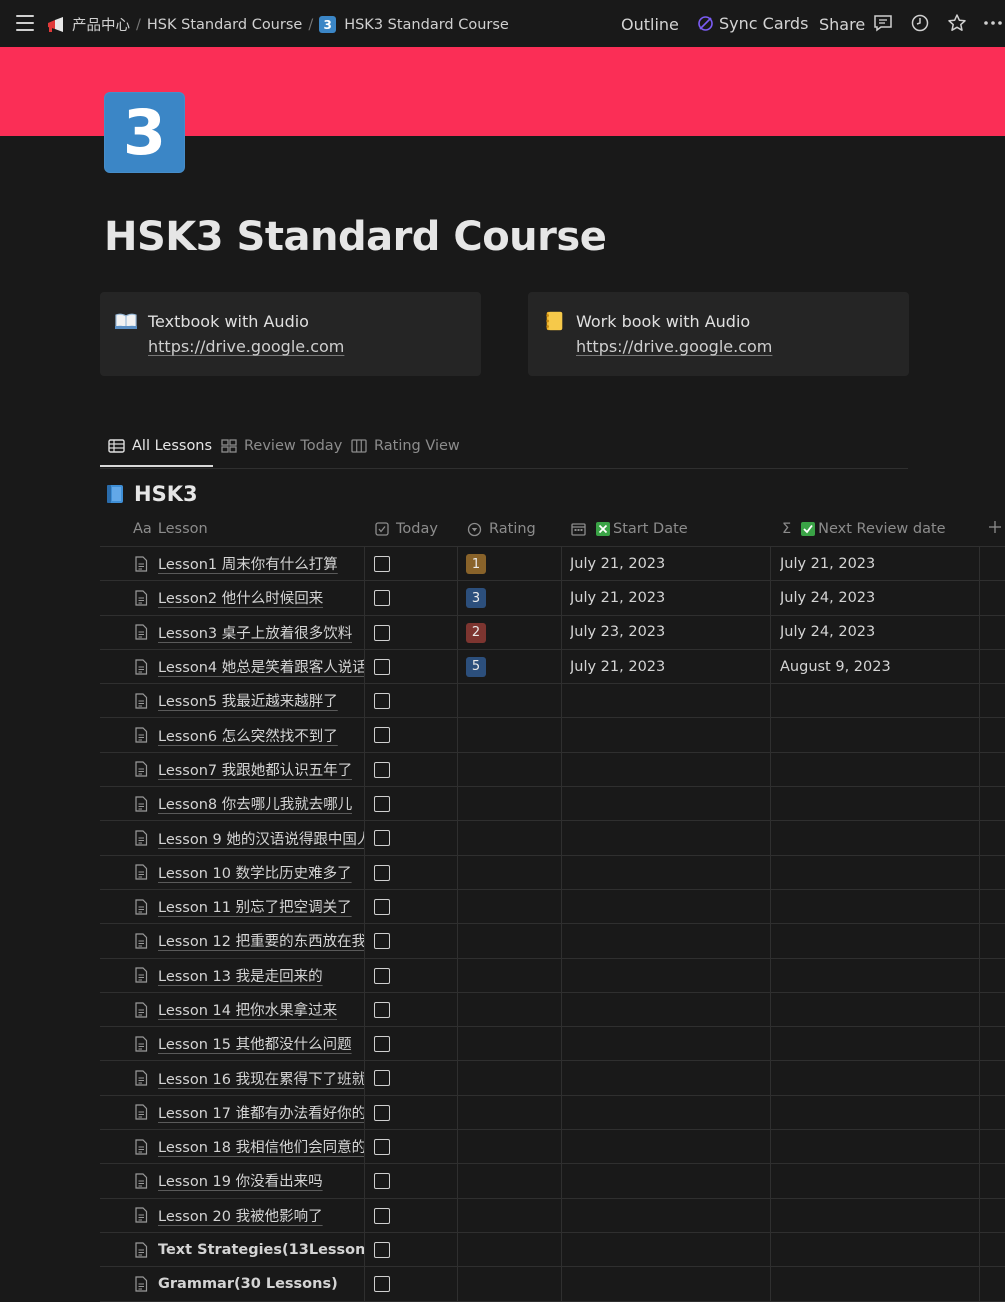 This screenshot has height=1302, width=1005. What do you see at coordinates (617, 632) in the screenshot?
I see `start-date-cell: July 23, 2023` at bounding box center [617, 632].